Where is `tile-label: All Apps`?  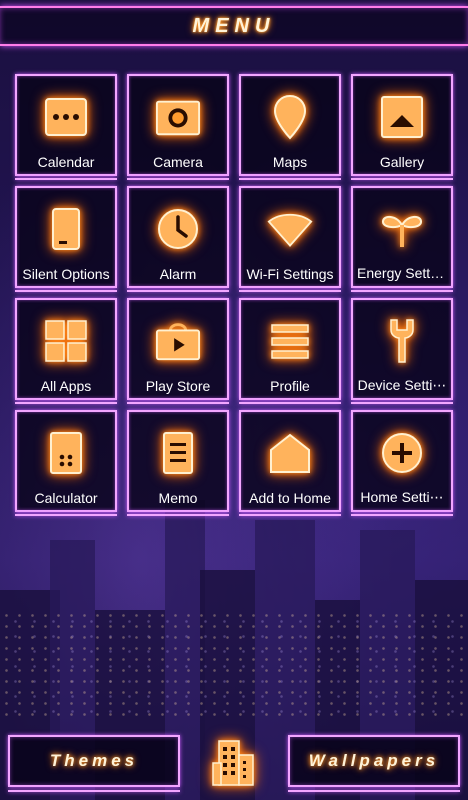 tile-label: All Apps is located at coordinates (66, 386).